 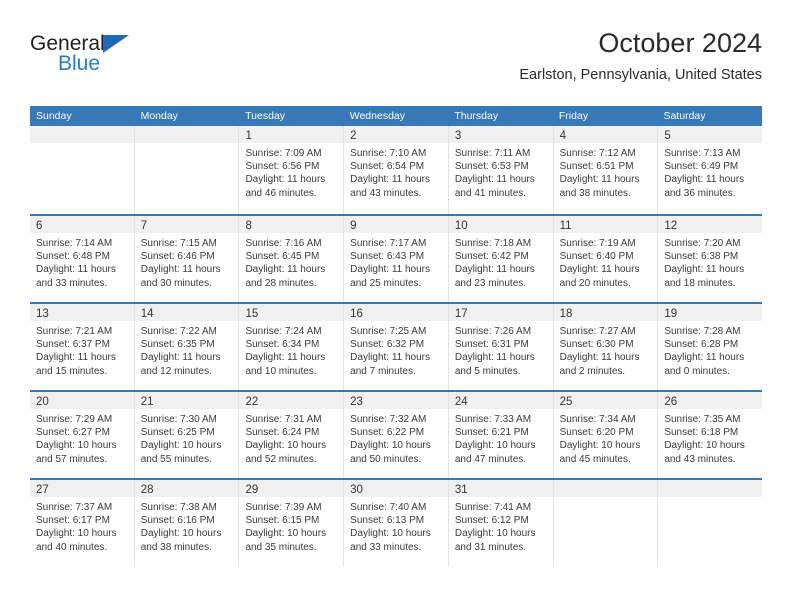 I want to click on day-number: 14, so click(x=147, y=314).